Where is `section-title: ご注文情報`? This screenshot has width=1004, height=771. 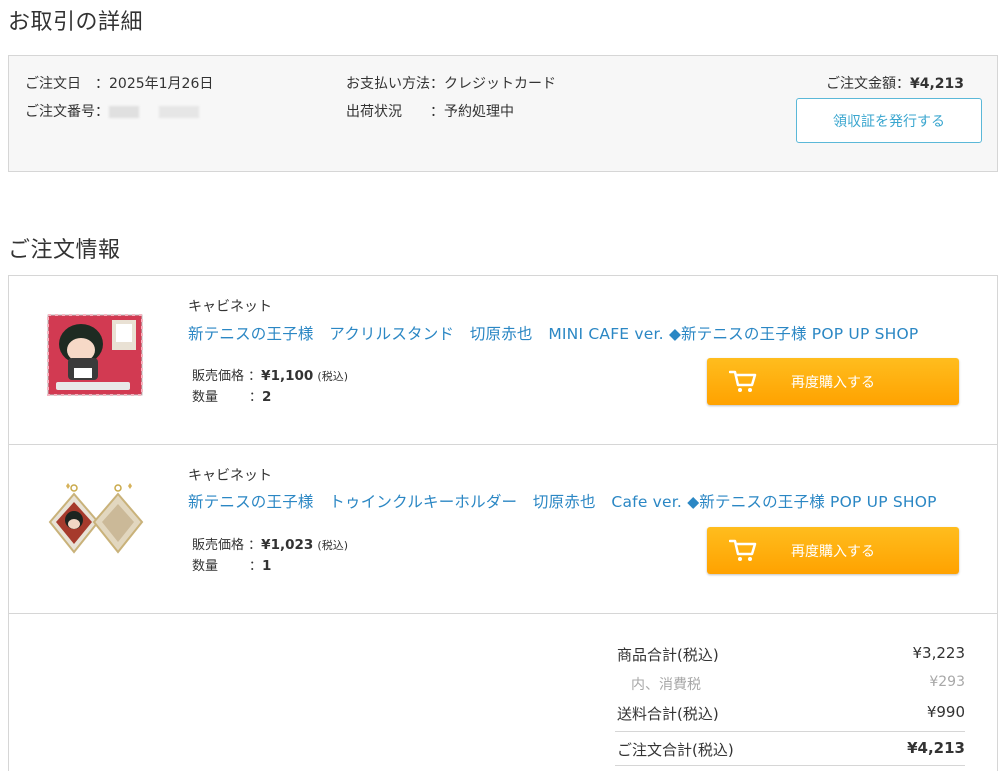
section-title: ご注文情報 is located at coordinates (64, 250).